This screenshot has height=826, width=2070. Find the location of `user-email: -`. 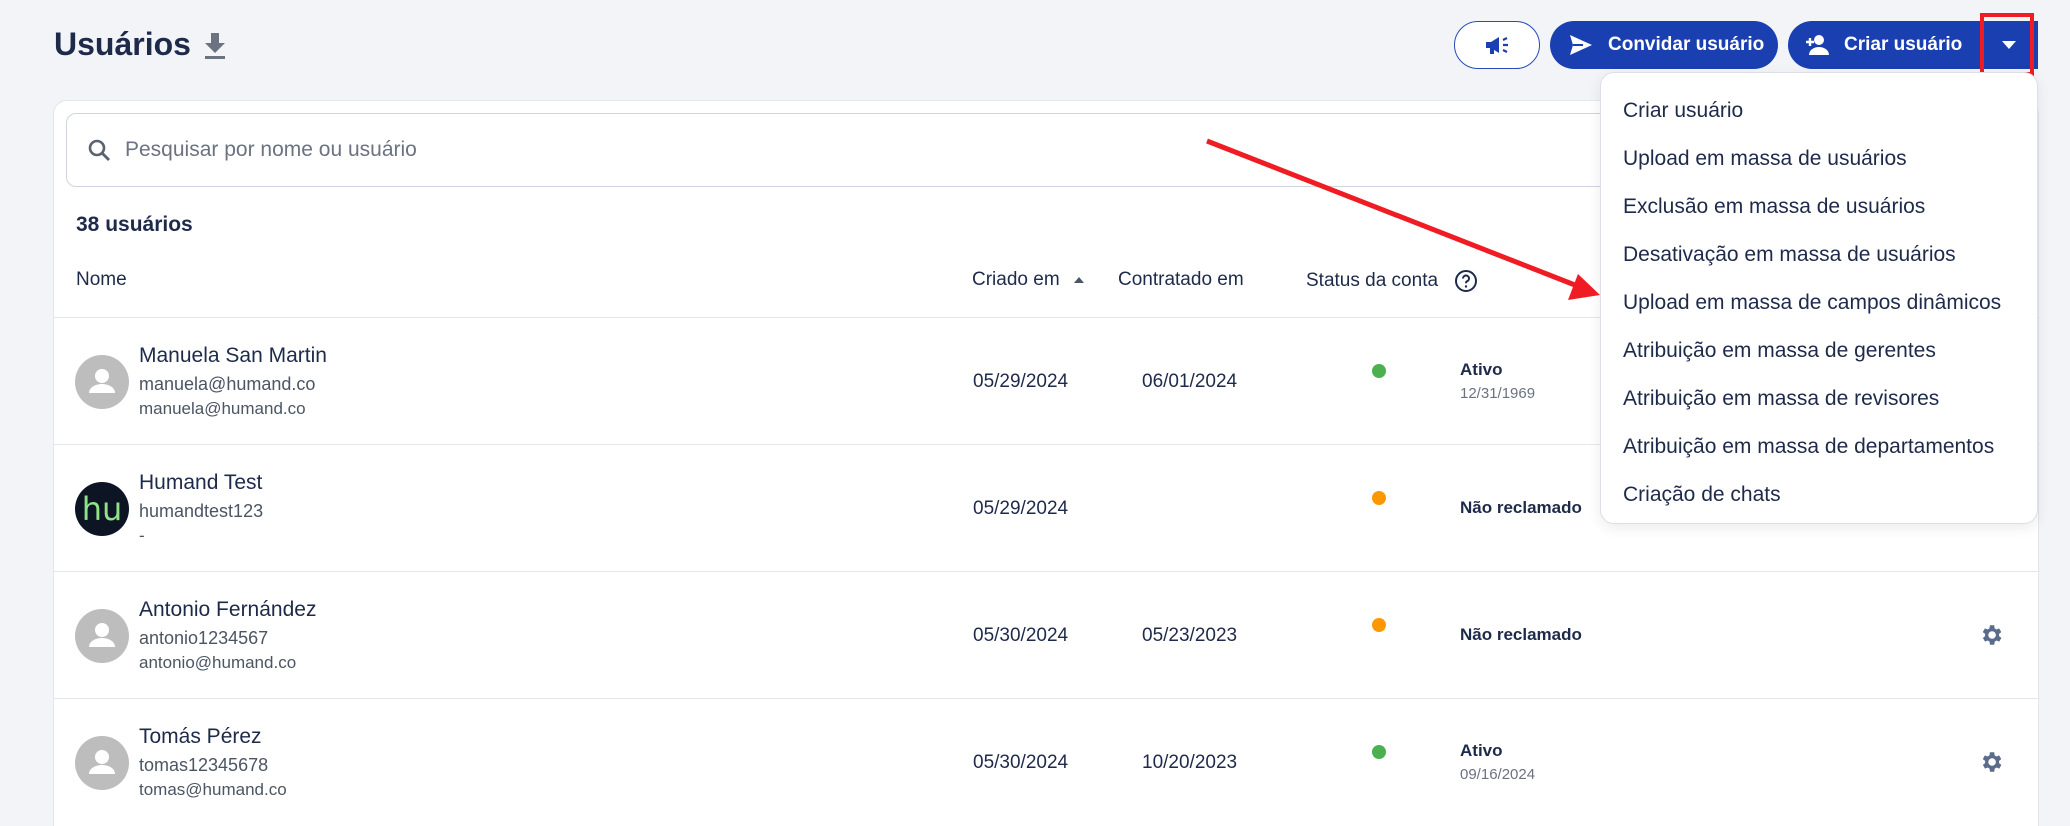

user-email: - is located at coordinates (142, 535).